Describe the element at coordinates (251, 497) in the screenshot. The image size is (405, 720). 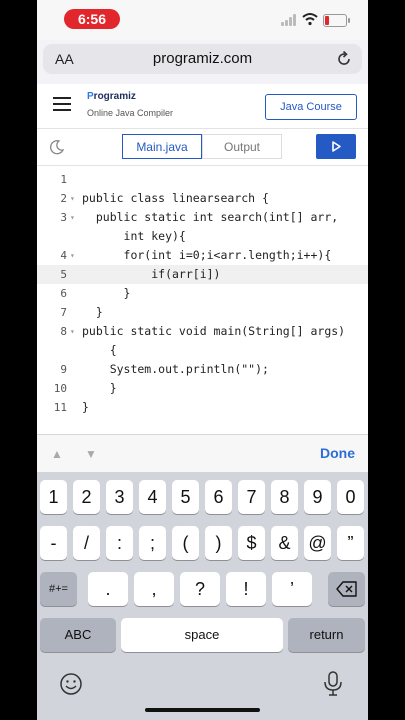
I see `key-6: 7` at that location.